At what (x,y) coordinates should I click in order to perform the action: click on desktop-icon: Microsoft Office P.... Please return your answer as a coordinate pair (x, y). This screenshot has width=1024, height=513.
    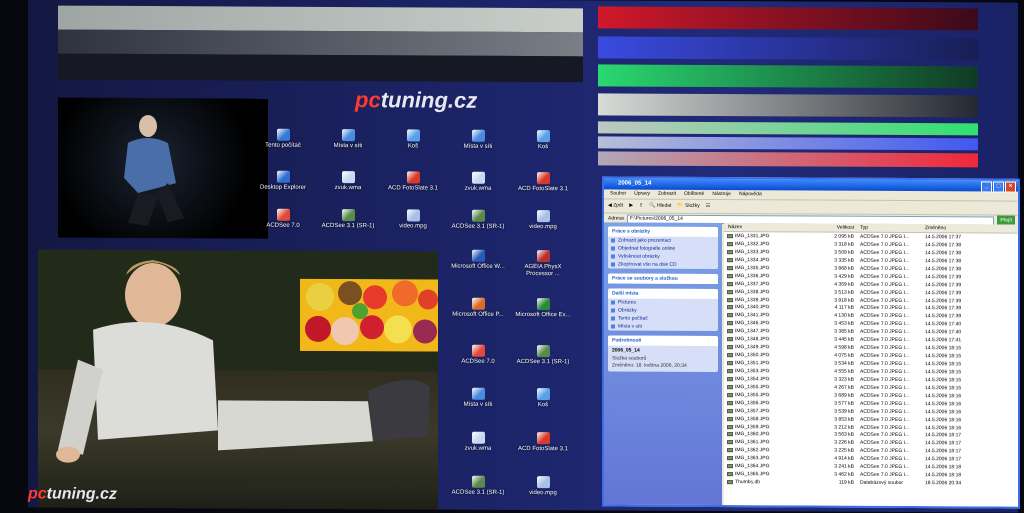
    Looking at the image, I should click on (478, 308).